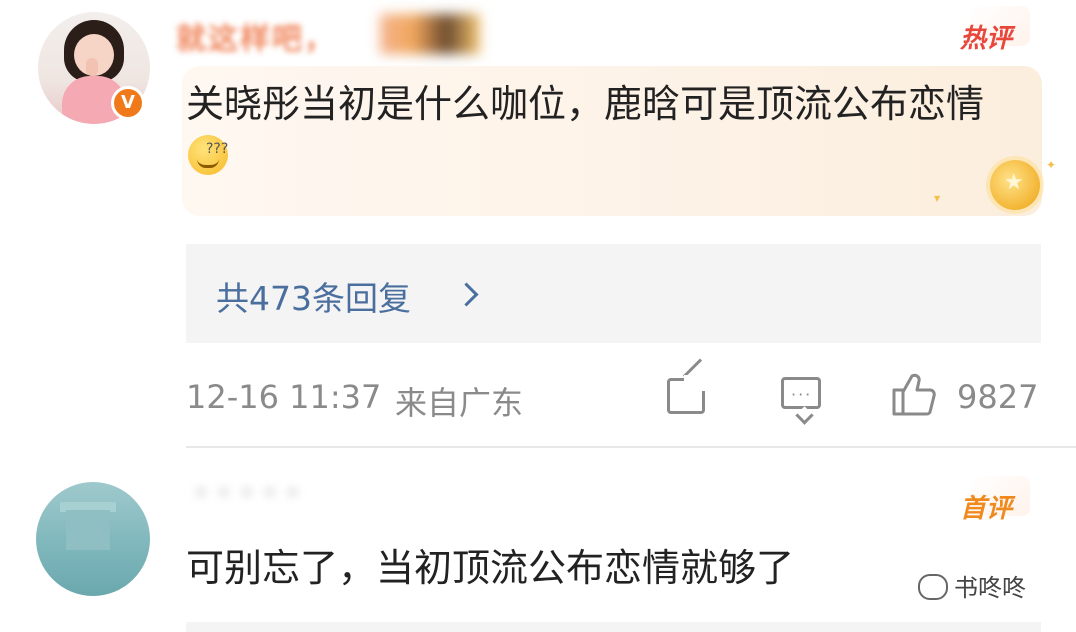 The width and height of the screenshot is (1076, 632). I want to click on like-icon, so click(914, 394).